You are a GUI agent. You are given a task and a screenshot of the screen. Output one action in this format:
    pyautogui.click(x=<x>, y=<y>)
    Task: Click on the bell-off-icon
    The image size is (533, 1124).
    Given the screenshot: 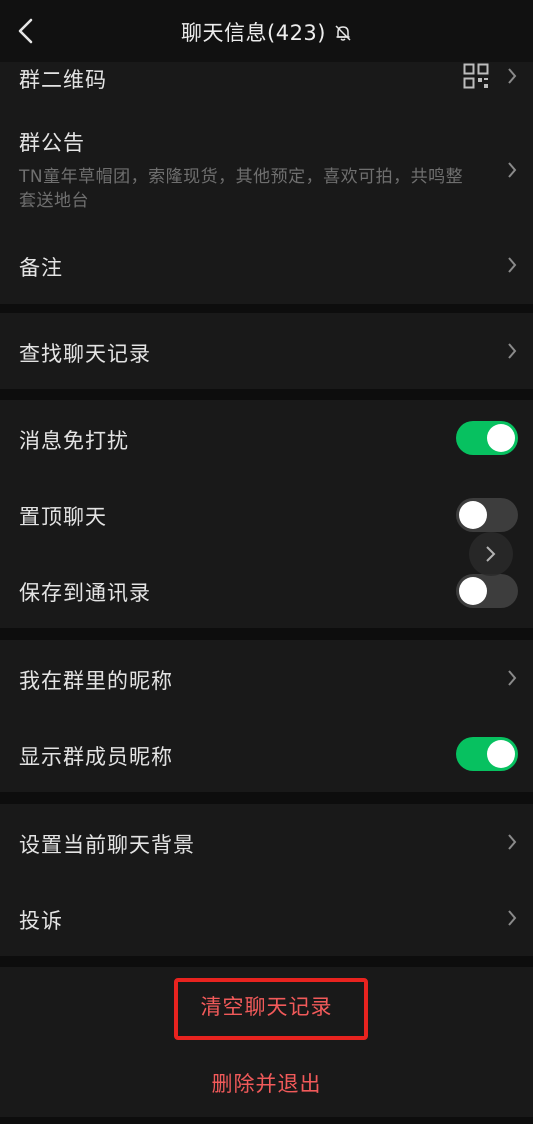 What is the action you would take?
    pyautogui.click(x=343, y=33)
    